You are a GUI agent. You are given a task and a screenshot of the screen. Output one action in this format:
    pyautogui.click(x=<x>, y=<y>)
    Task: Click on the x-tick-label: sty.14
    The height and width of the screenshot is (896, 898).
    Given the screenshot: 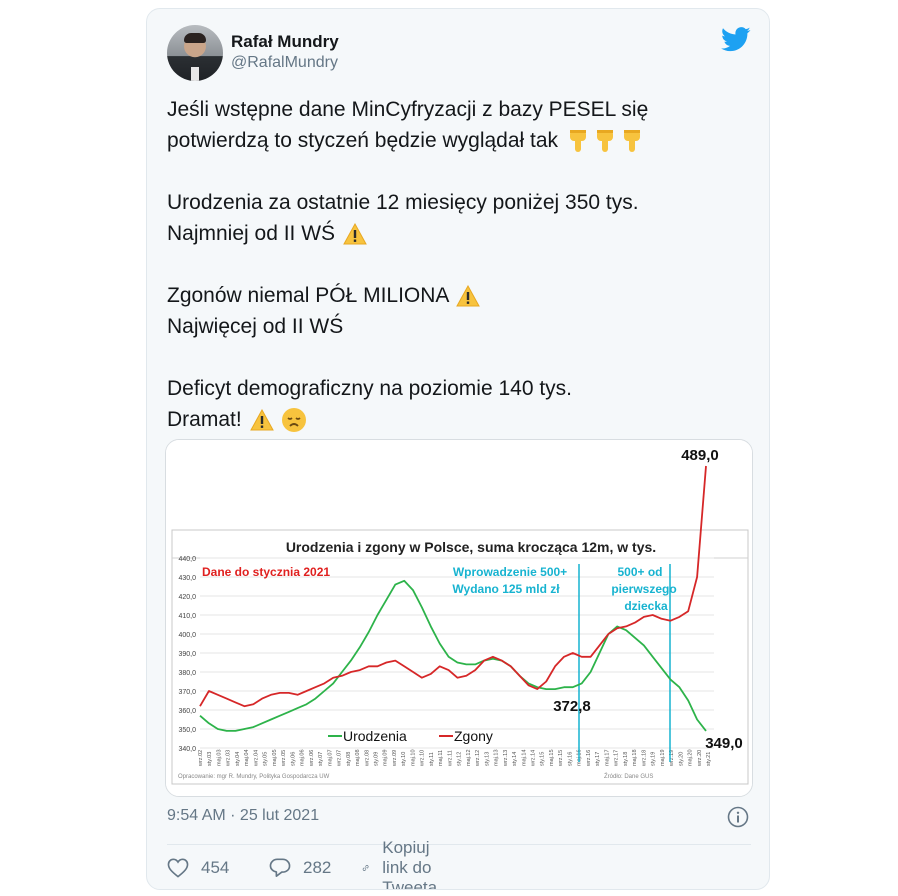 What is the action you would take?
    pyautogui.click(x=515, y=759)
    